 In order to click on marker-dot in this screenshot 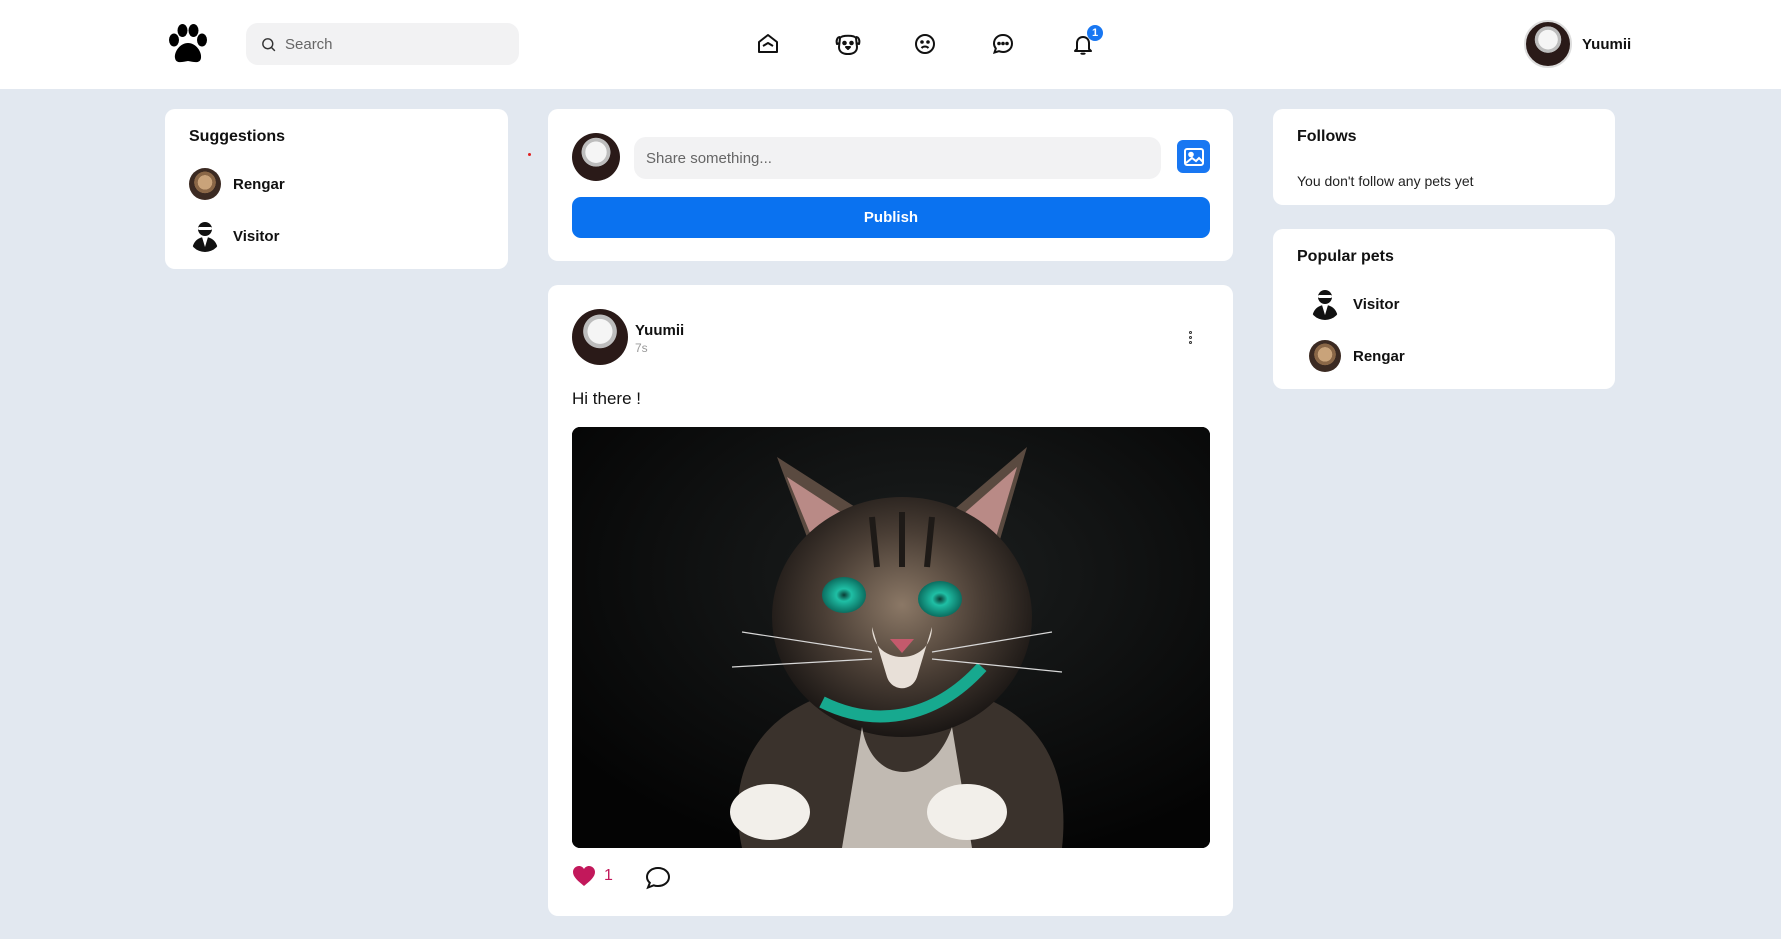, I will do `click(529, 154)`.